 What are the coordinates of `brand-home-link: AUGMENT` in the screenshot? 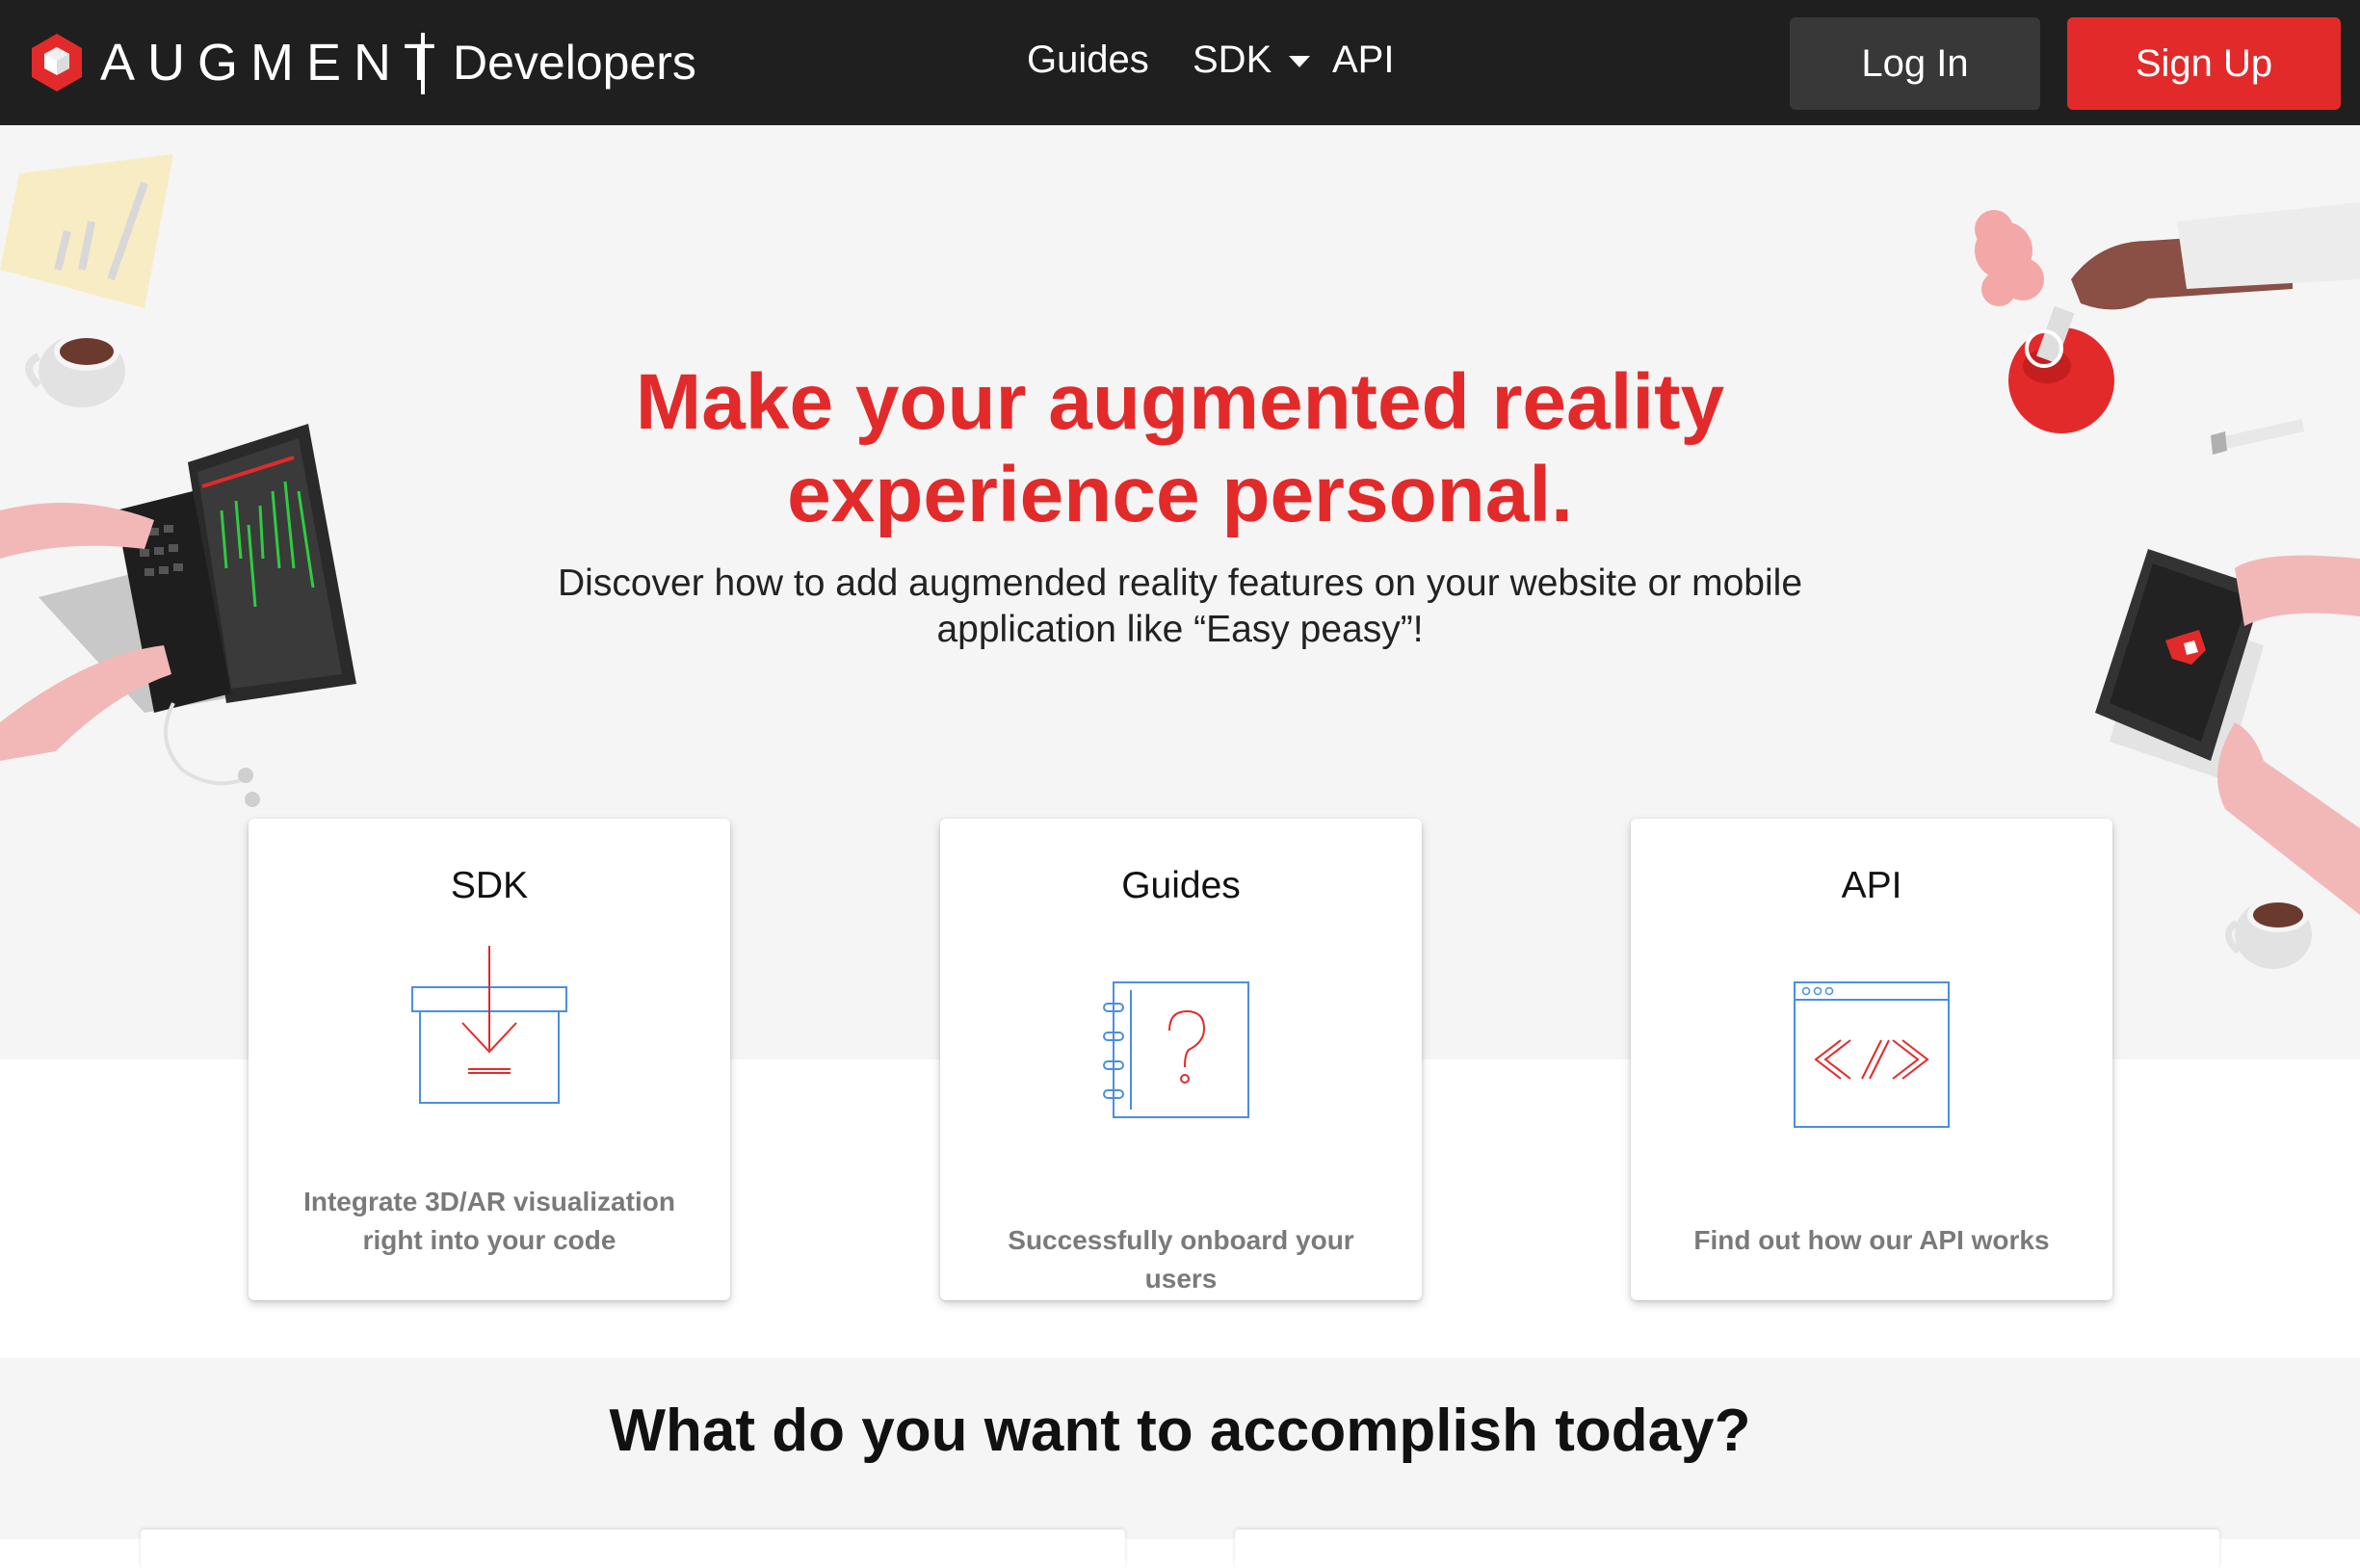 It's located at (238, 62).